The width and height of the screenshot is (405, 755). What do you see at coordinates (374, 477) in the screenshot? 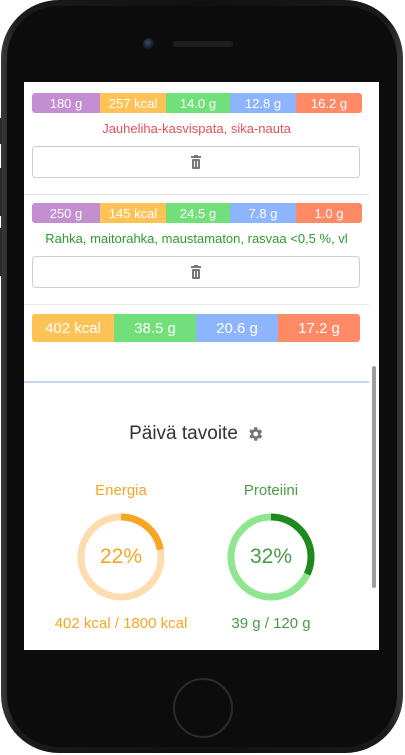
I see `scrollbar` at bounding box center [374, 477].